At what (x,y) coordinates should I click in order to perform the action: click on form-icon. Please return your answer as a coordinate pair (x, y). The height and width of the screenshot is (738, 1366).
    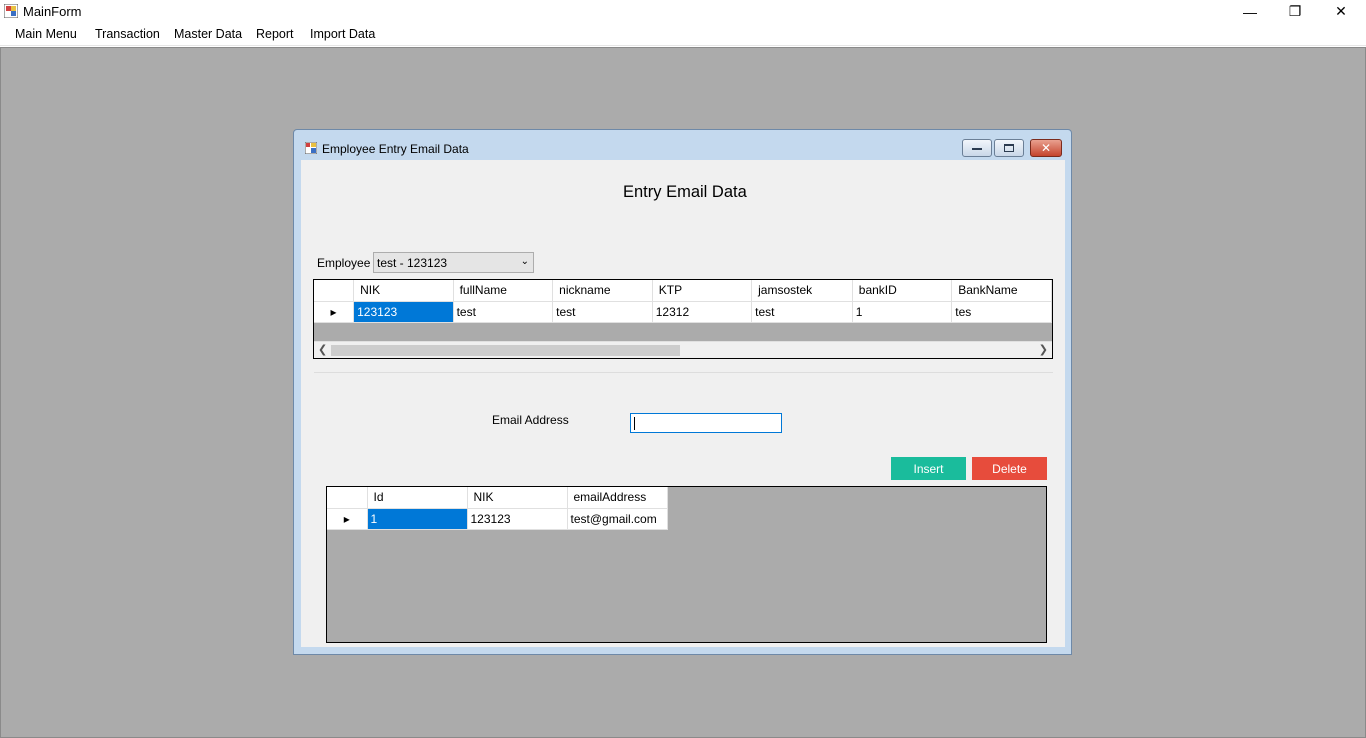
    Looking at the image, I should click on (311, 148).